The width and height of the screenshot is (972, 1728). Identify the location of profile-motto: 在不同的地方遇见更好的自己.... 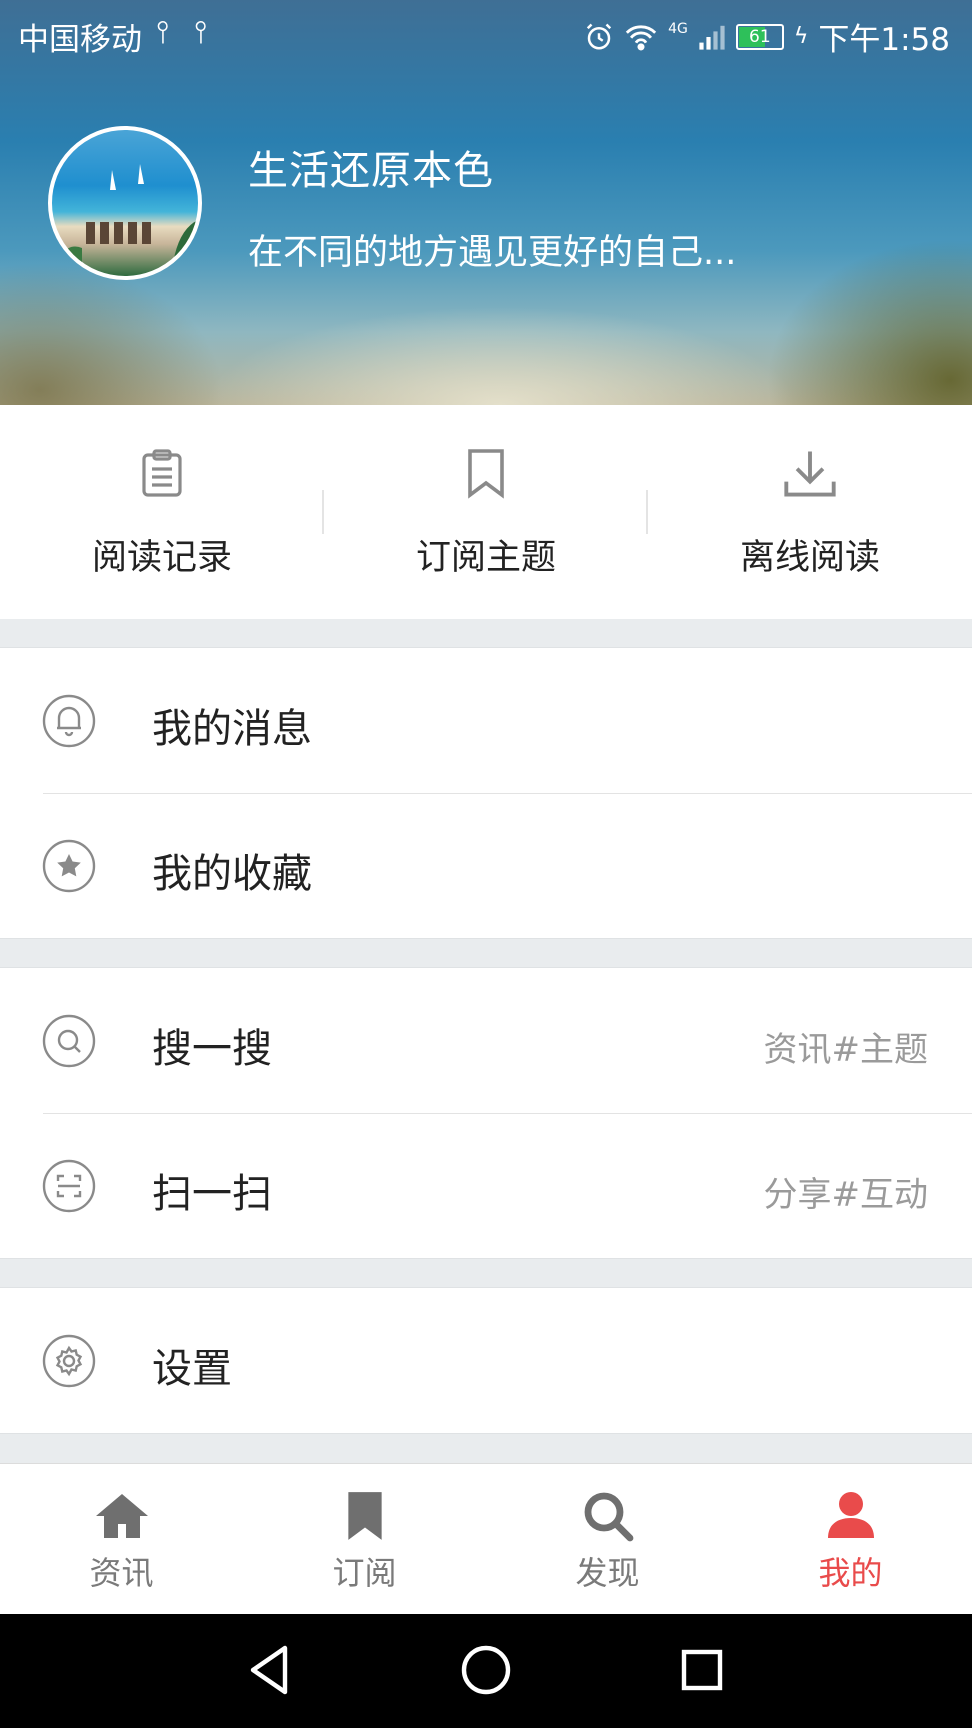
(492, 253).